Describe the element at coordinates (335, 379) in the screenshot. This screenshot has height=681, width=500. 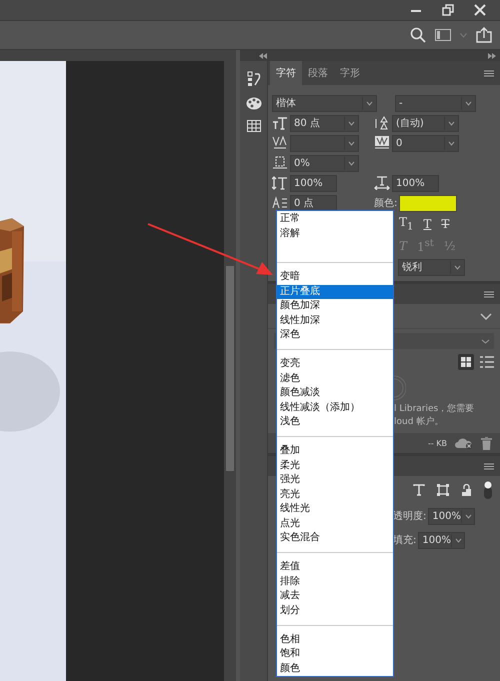
I see `blend-mode-option: 滤色` at that location.